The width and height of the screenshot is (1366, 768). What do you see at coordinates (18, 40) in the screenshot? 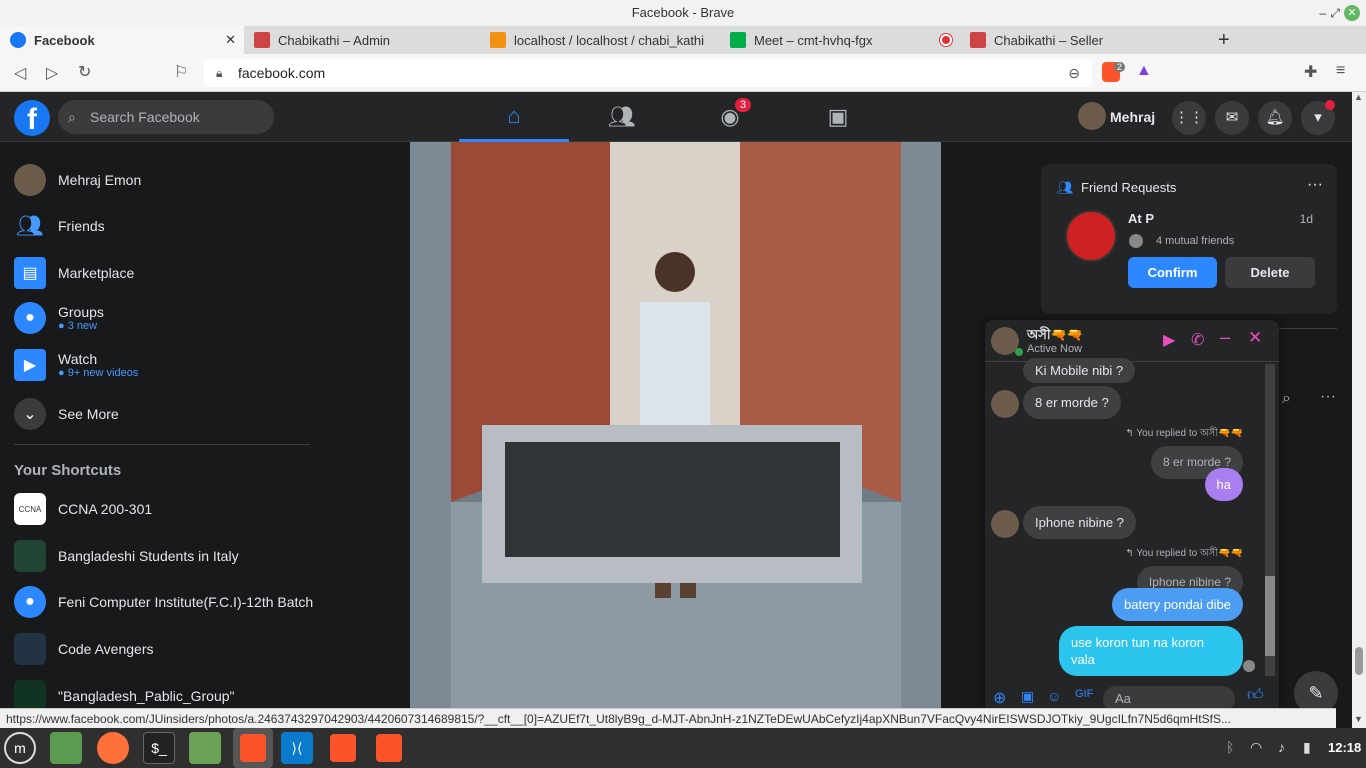
I see `facebook-favicon-icon` at bounding box center [18, 40].